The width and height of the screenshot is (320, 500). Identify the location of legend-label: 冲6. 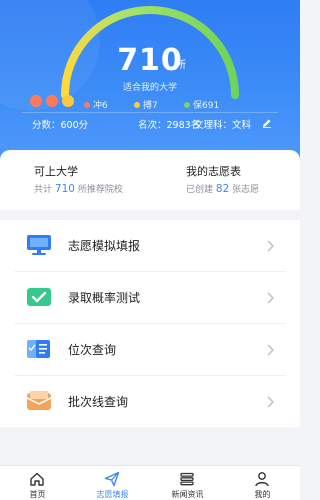
(100, 106).